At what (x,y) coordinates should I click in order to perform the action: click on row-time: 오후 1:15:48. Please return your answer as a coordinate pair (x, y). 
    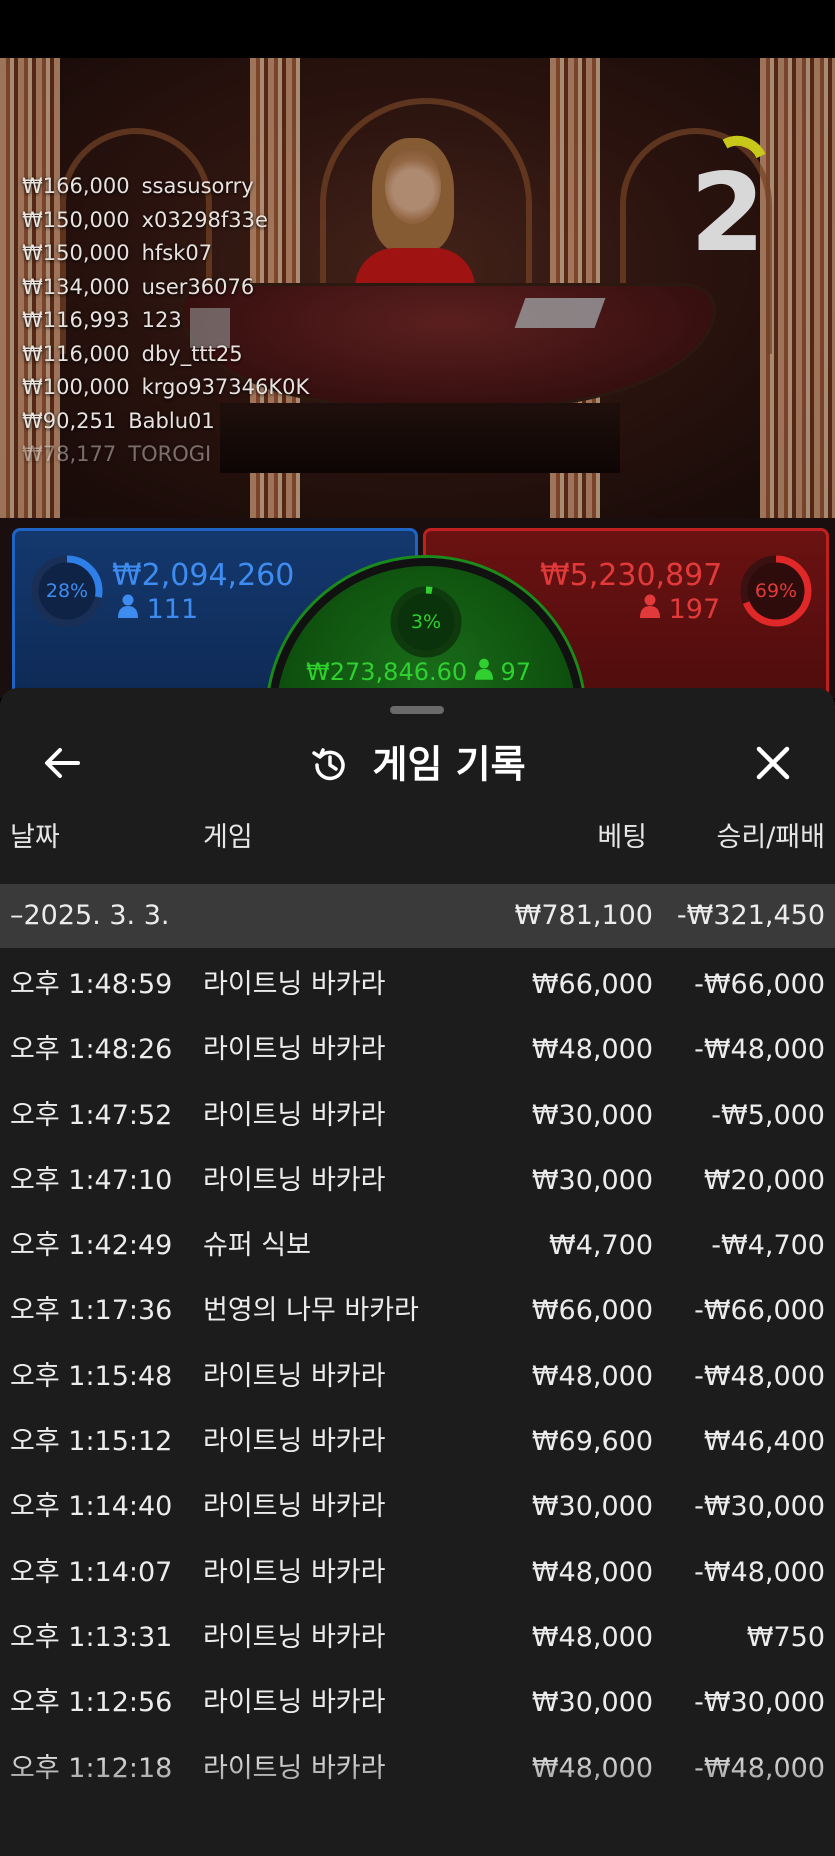
    Looking at the image, I should click on (91, 1376).